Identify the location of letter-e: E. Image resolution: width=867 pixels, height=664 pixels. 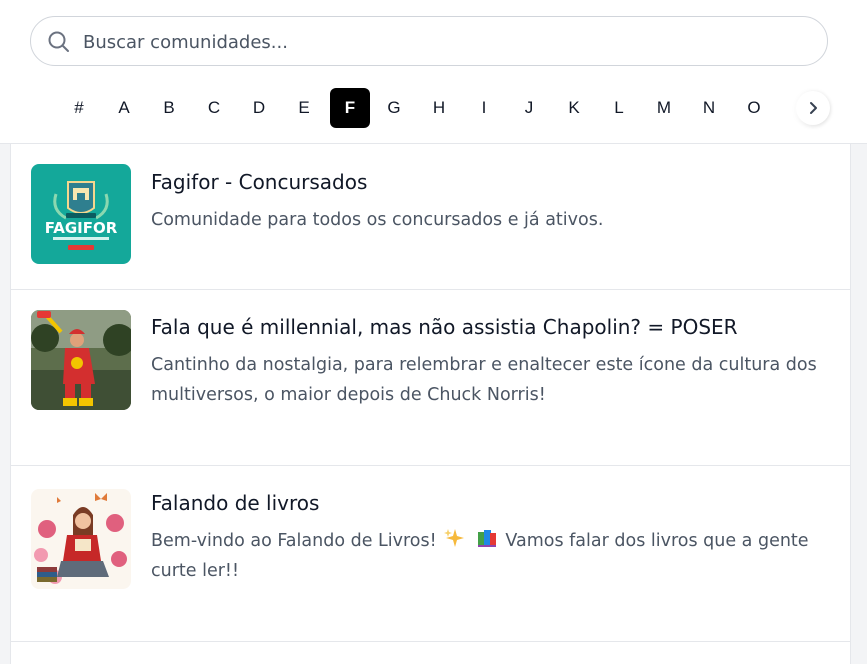
(304, 108).